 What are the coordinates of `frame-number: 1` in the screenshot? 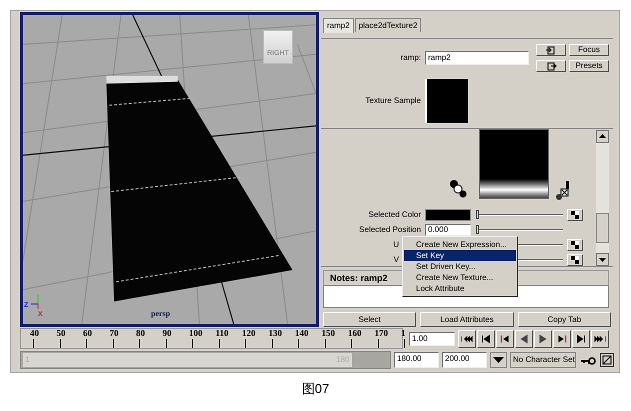 It's located at (403, 333).